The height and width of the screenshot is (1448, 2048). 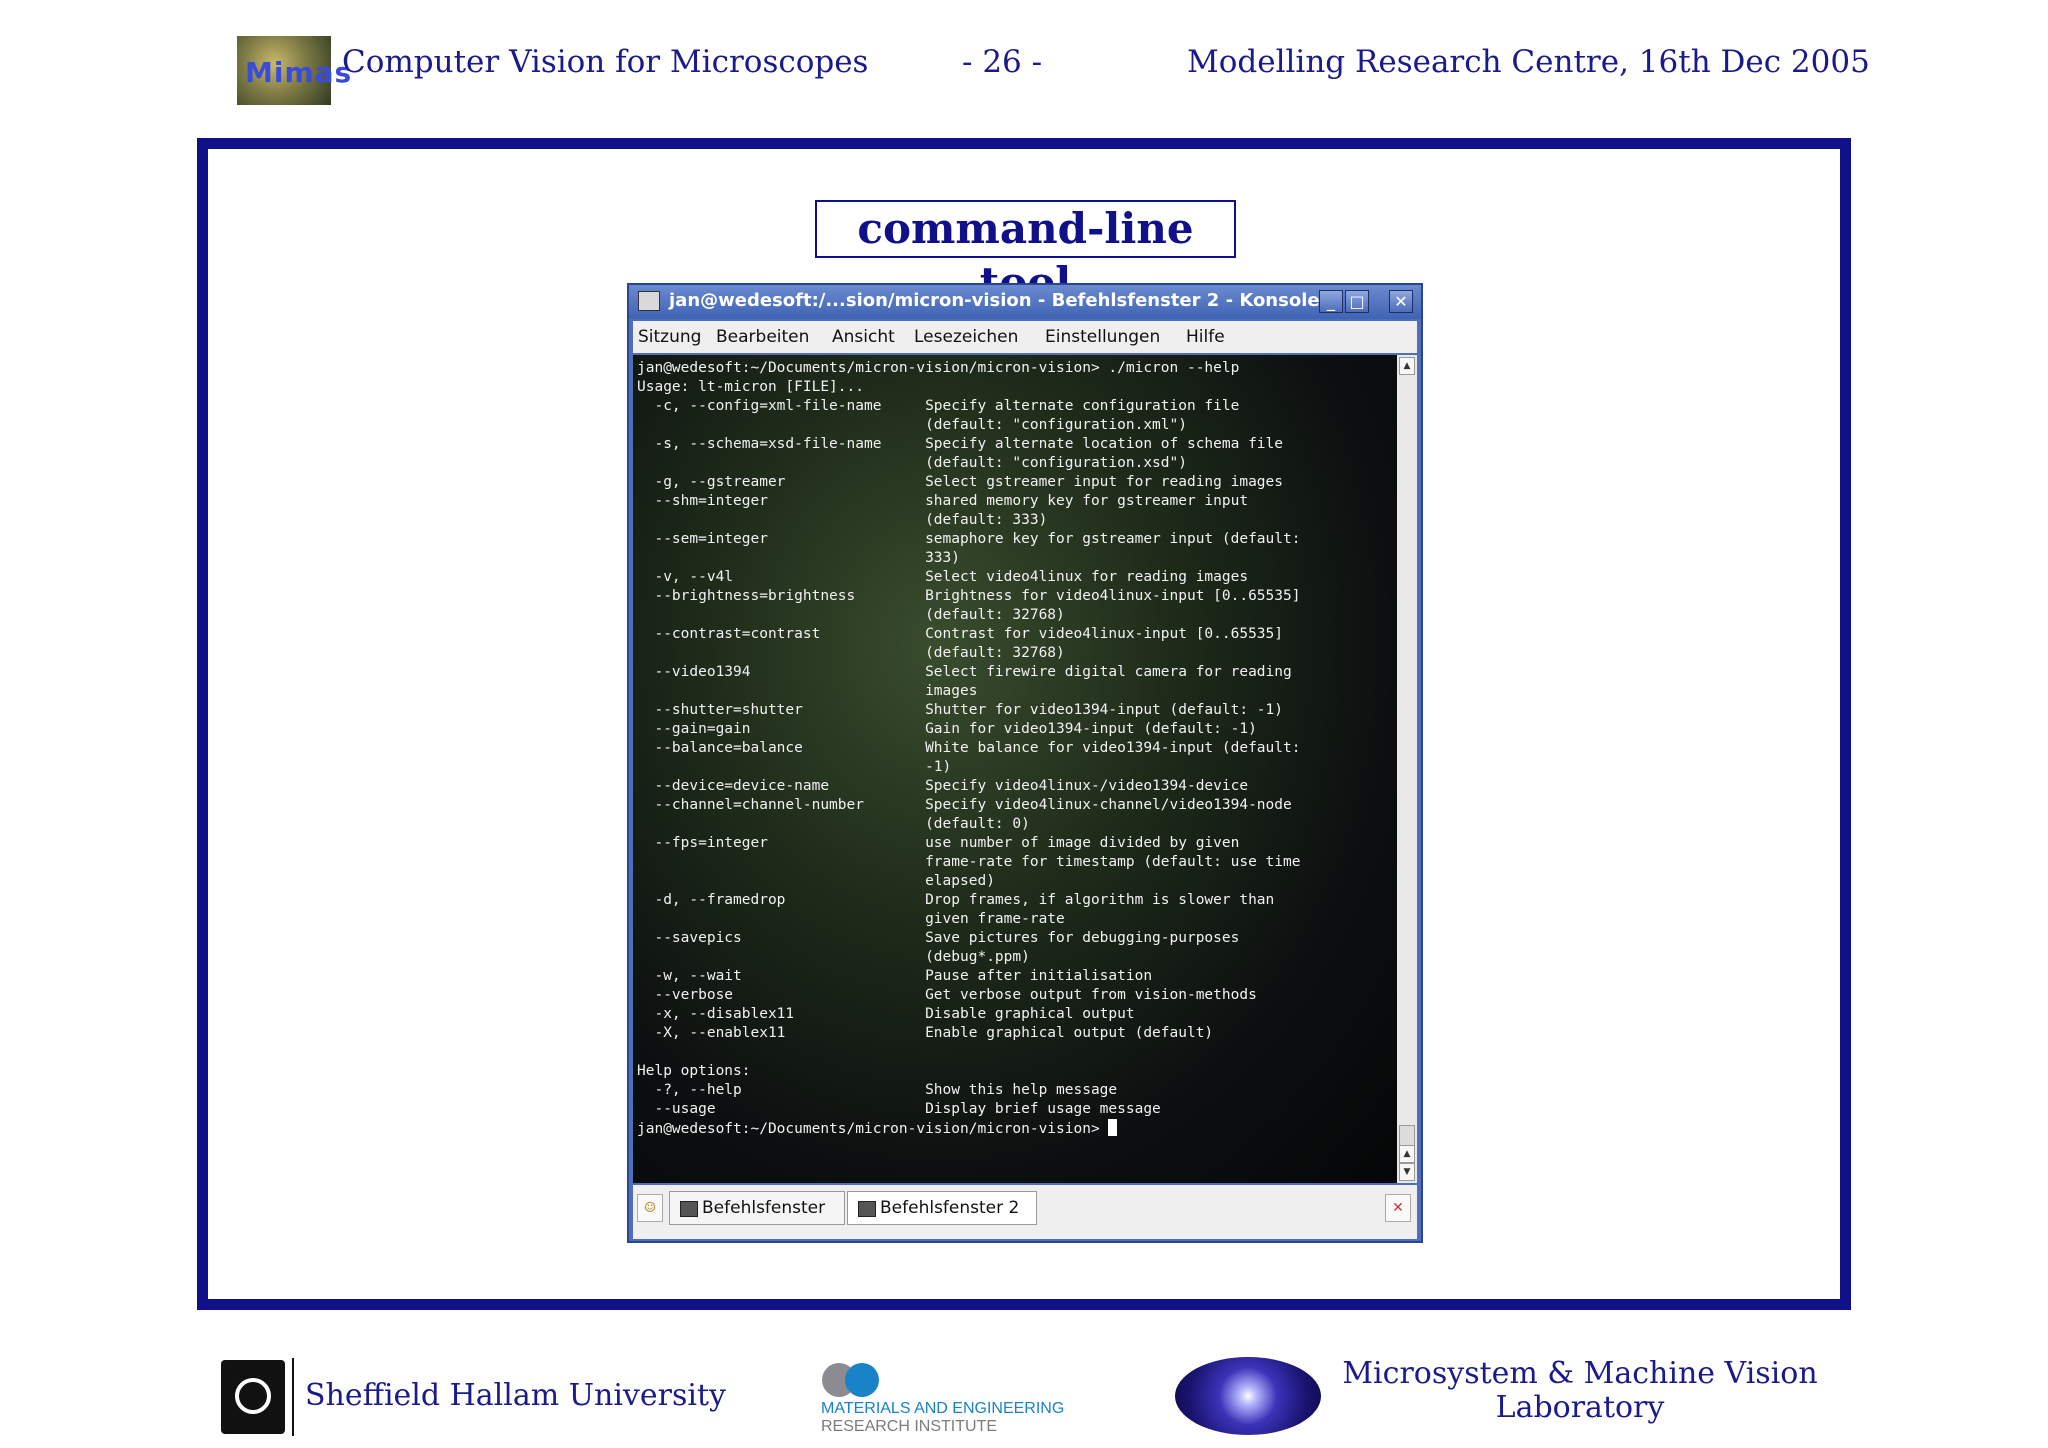 I want to click on footer-right-text: Microsystem & Machine Vision Laboratory, so click(x=1580, y=1390).